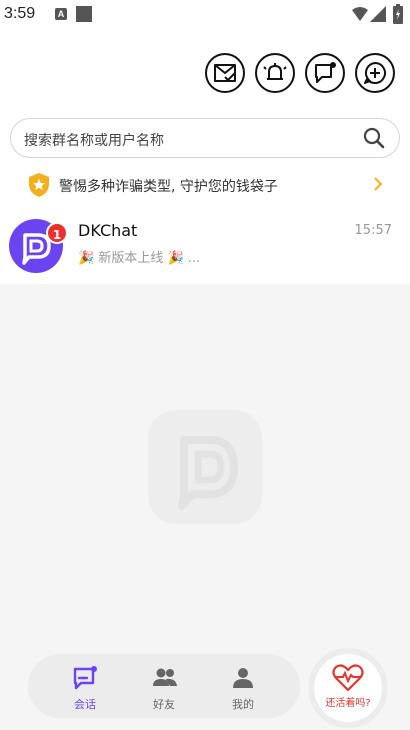  What do you see at coordinates (164, 704) in the screenshot?
I see `tab-label: 好友` at bounding box center [164, 704].